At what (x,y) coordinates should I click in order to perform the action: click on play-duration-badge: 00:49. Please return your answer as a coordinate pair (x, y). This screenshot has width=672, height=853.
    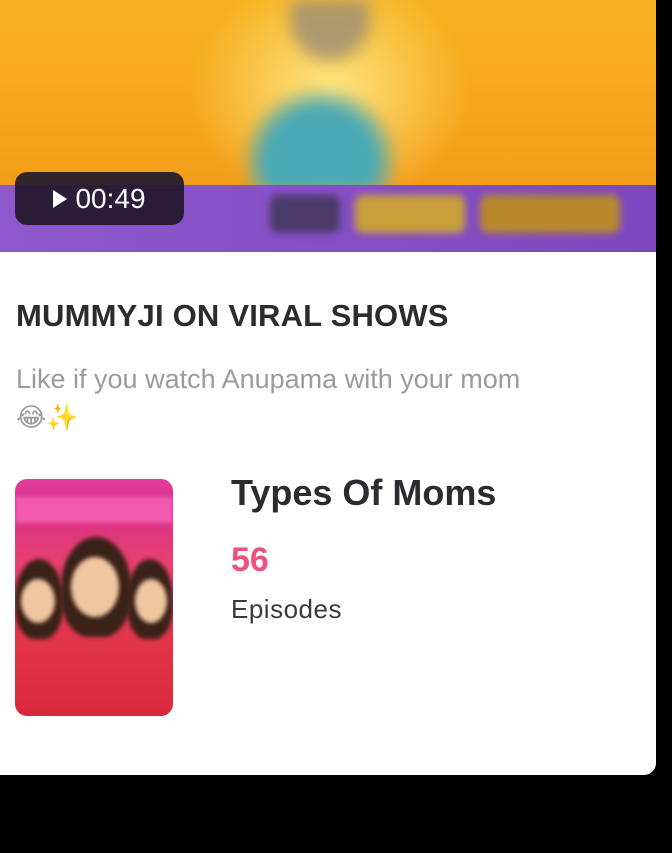
    Looking at the image, I should click on (99, 198).